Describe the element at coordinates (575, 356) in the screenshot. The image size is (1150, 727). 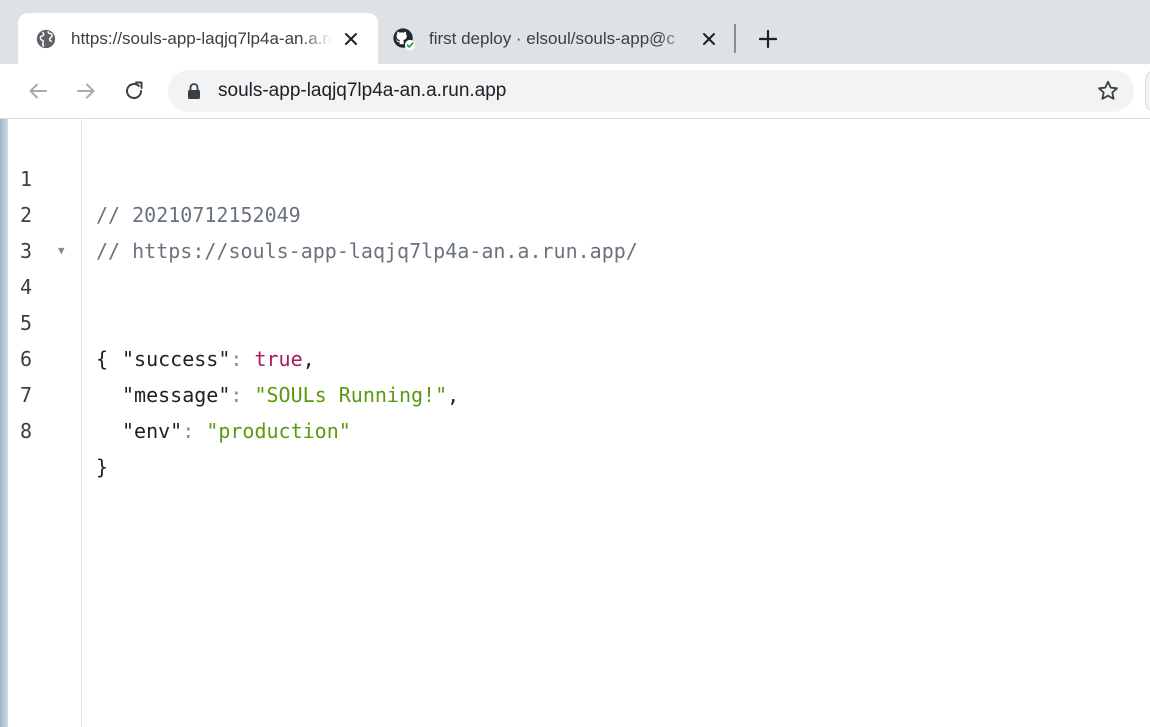
I see `code-line: 6 "message": "SOULs Running!",` at that location.